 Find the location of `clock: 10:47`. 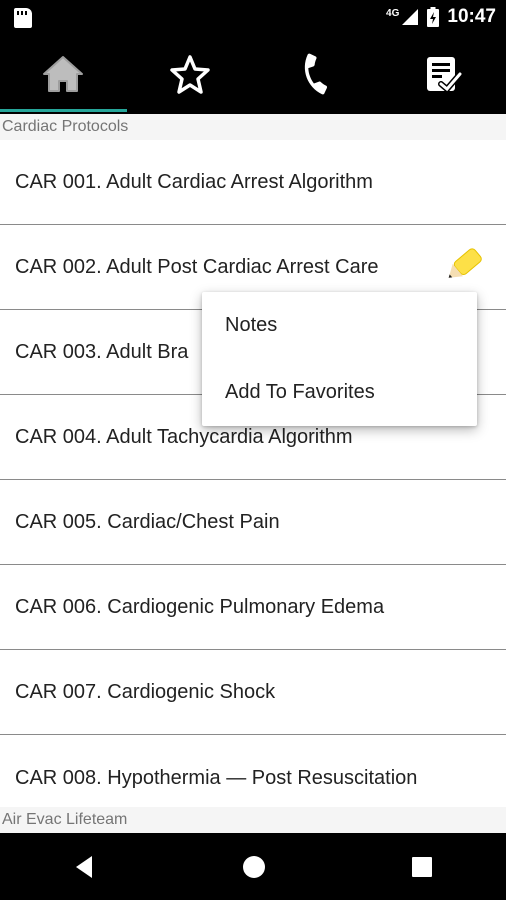

clock: 10:47 is located at coordinates (471, 16).